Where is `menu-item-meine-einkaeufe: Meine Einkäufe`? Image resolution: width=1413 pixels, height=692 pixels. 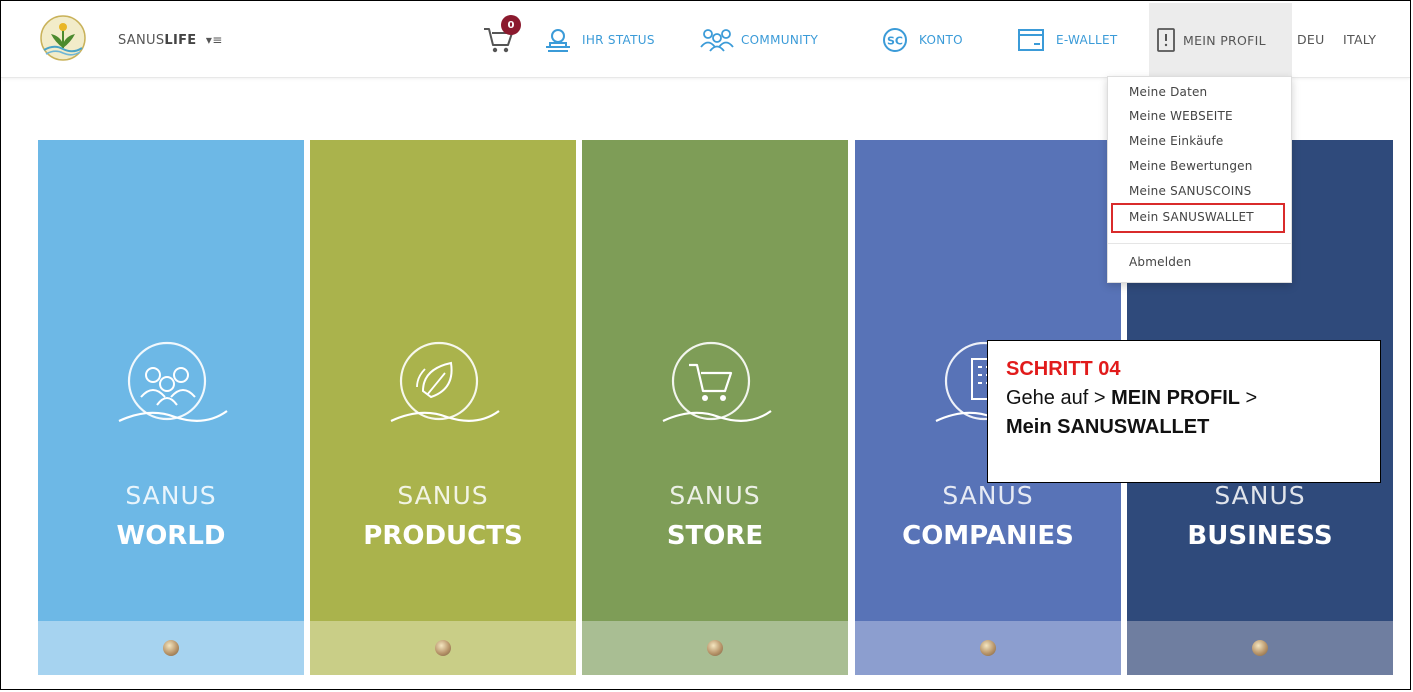 menu-item-meine-einkaeufe: Meine Einkäufe is located at coordinates (1176, 141).